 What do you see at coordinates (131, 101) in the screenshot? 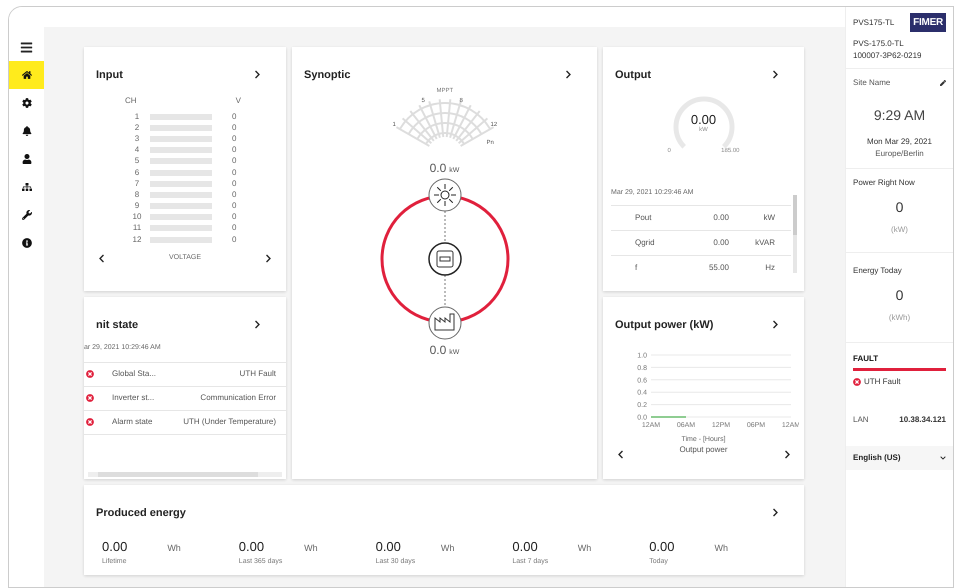
I see `column-header: CH` at bounding box center [131, 101].